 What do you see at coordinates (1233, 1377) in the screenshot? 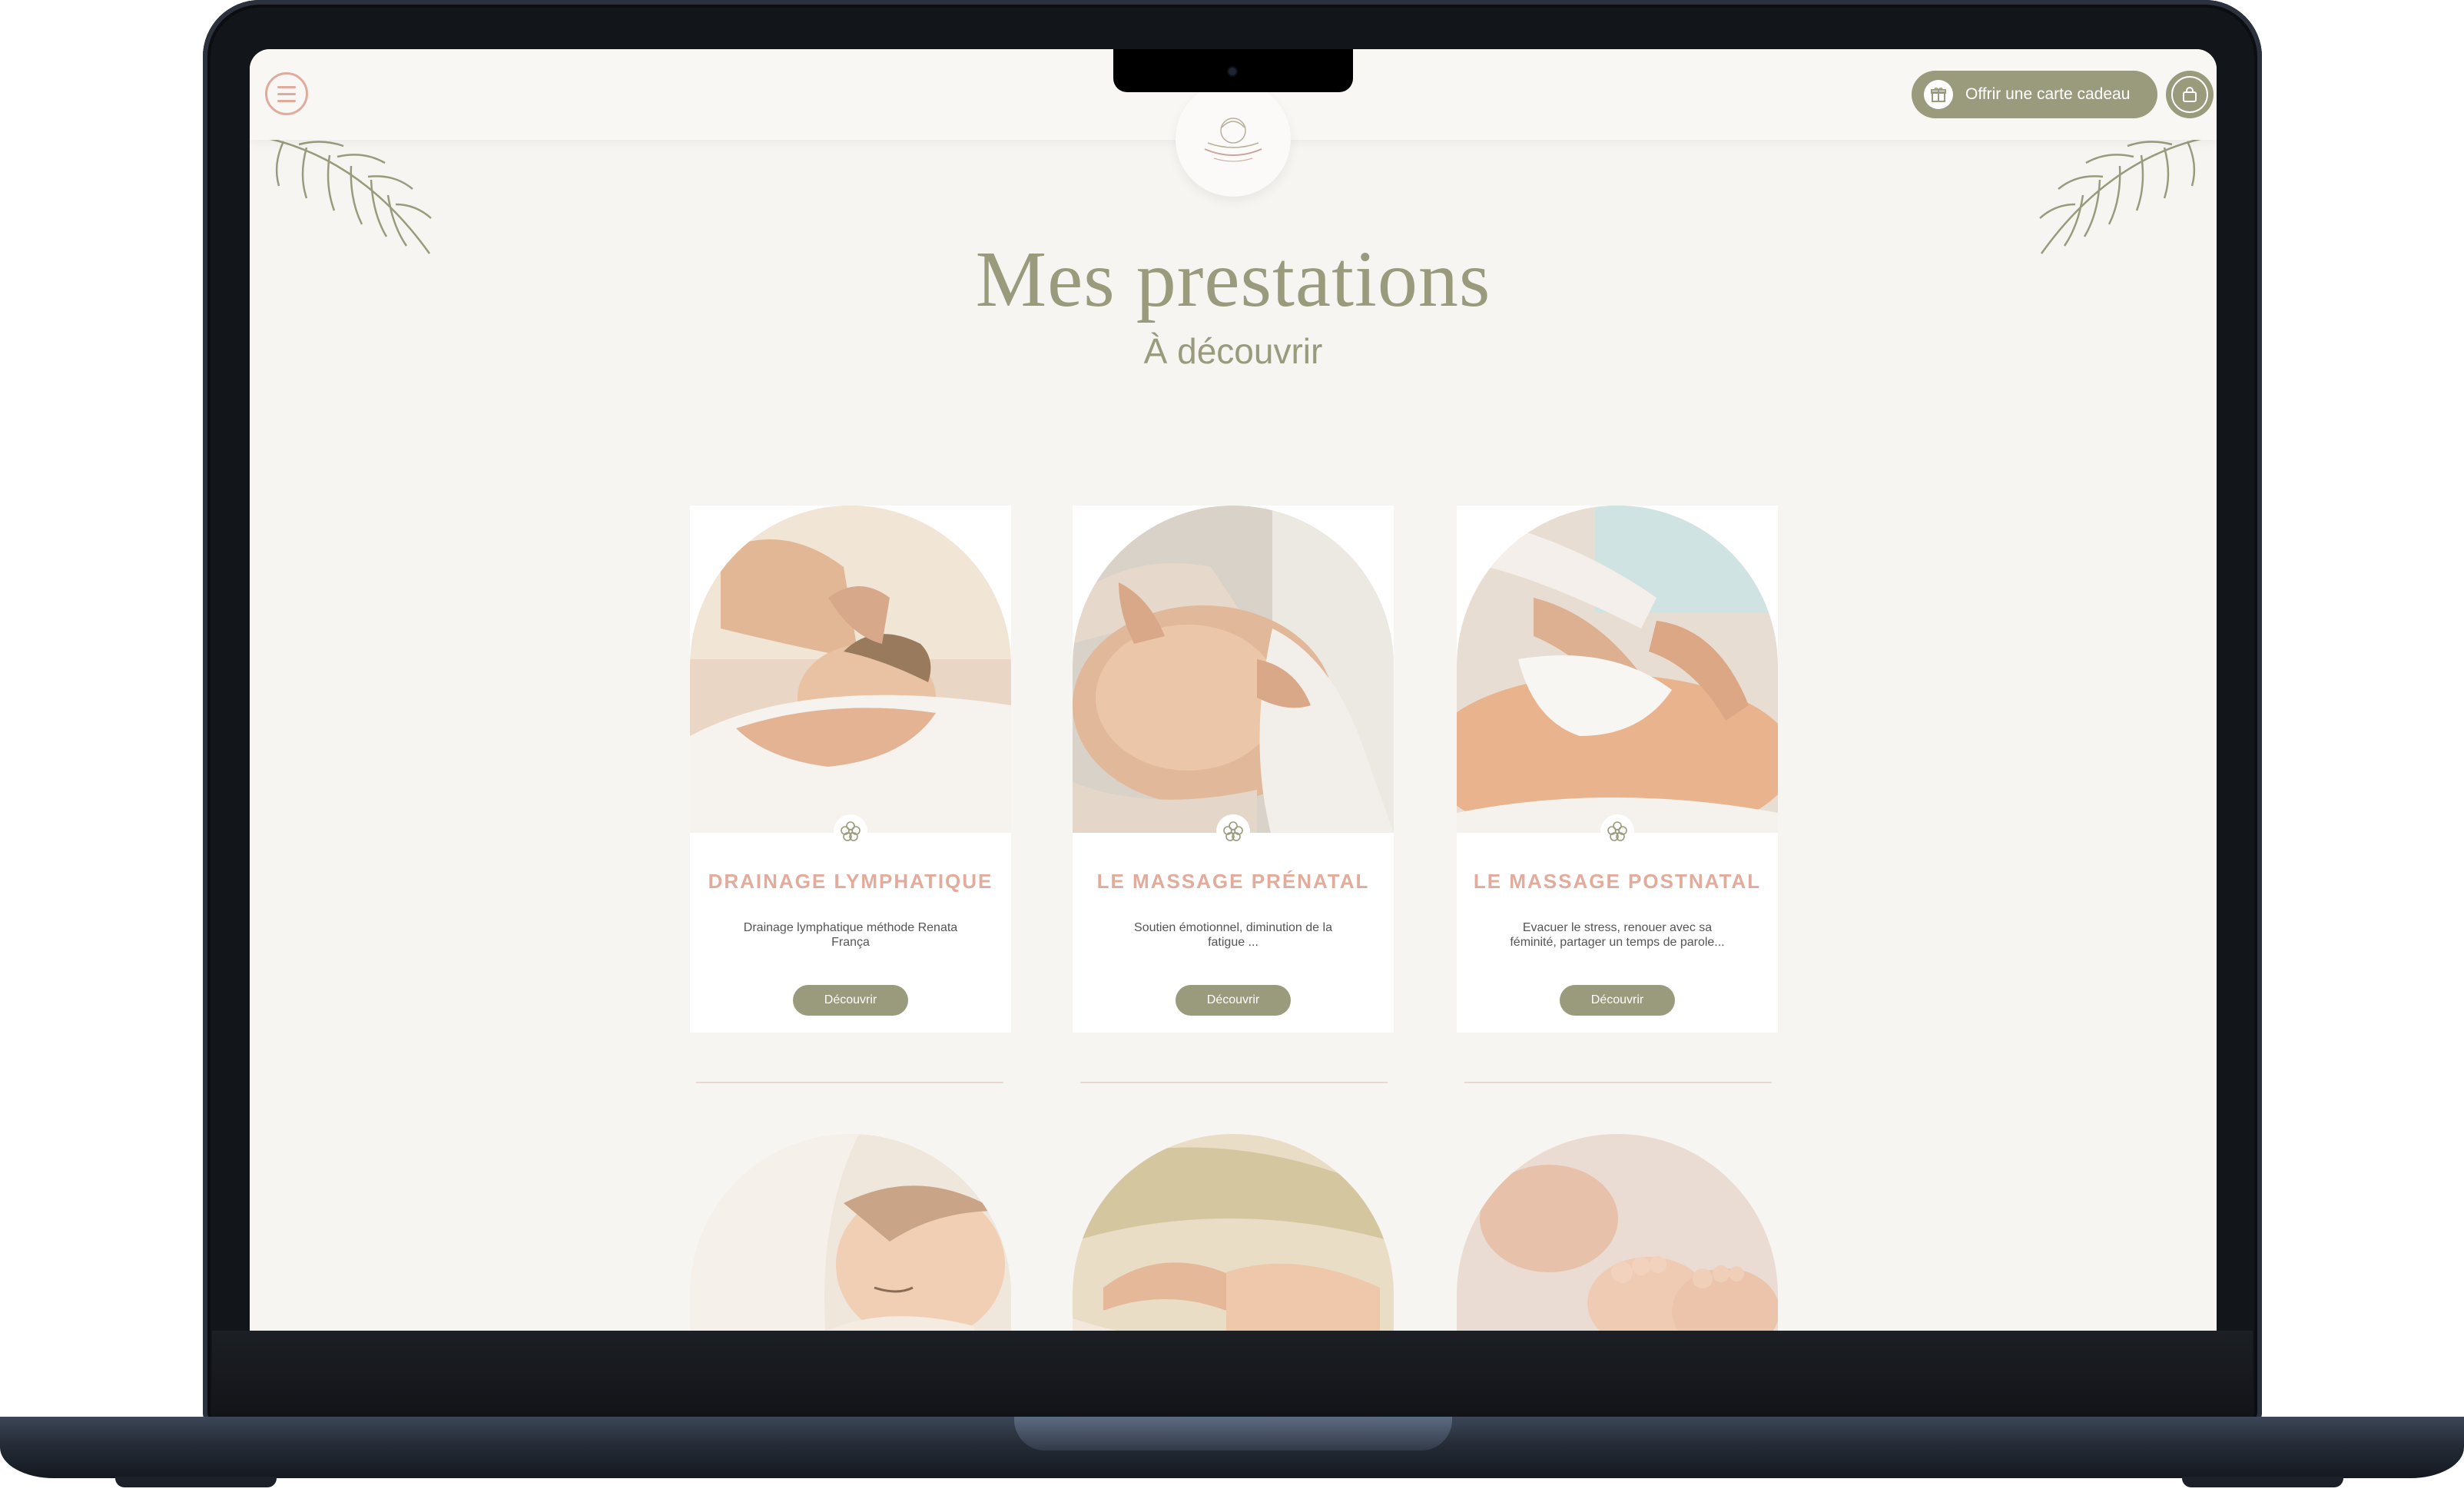
I see `laptop-chin` at bounding box center [1233, 1377].